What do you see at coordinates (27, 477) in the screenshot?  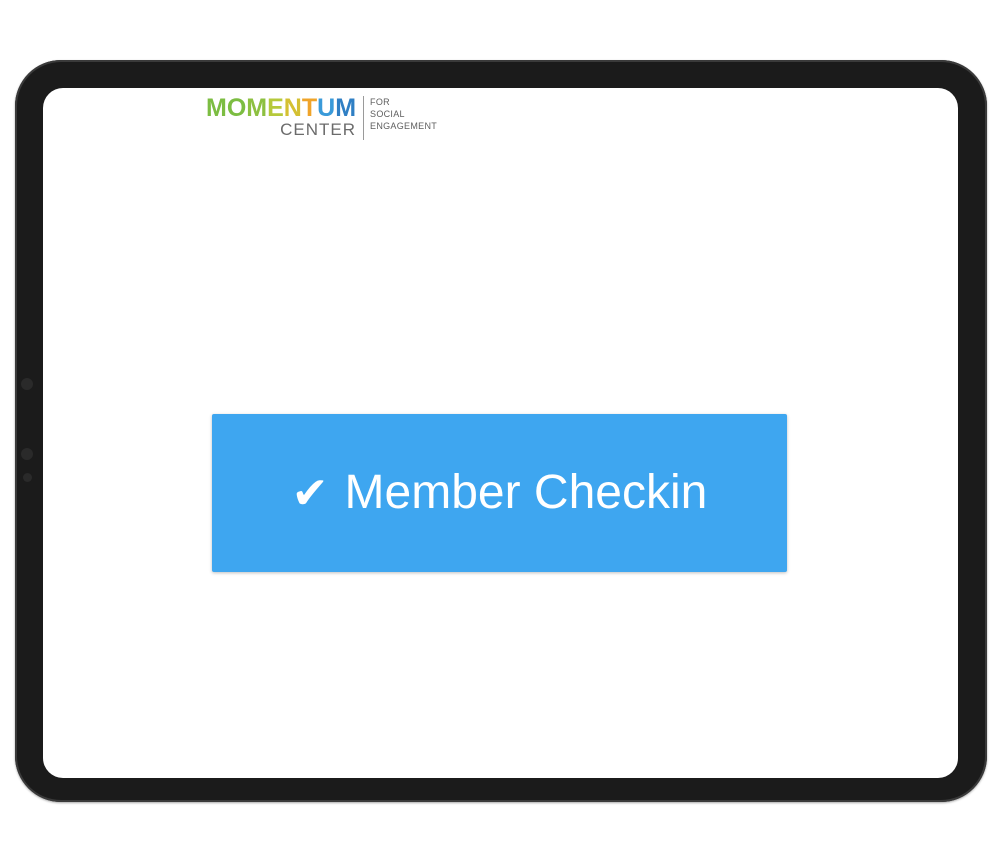 I see `side-button-bottom` at bounding box center [27, 477].